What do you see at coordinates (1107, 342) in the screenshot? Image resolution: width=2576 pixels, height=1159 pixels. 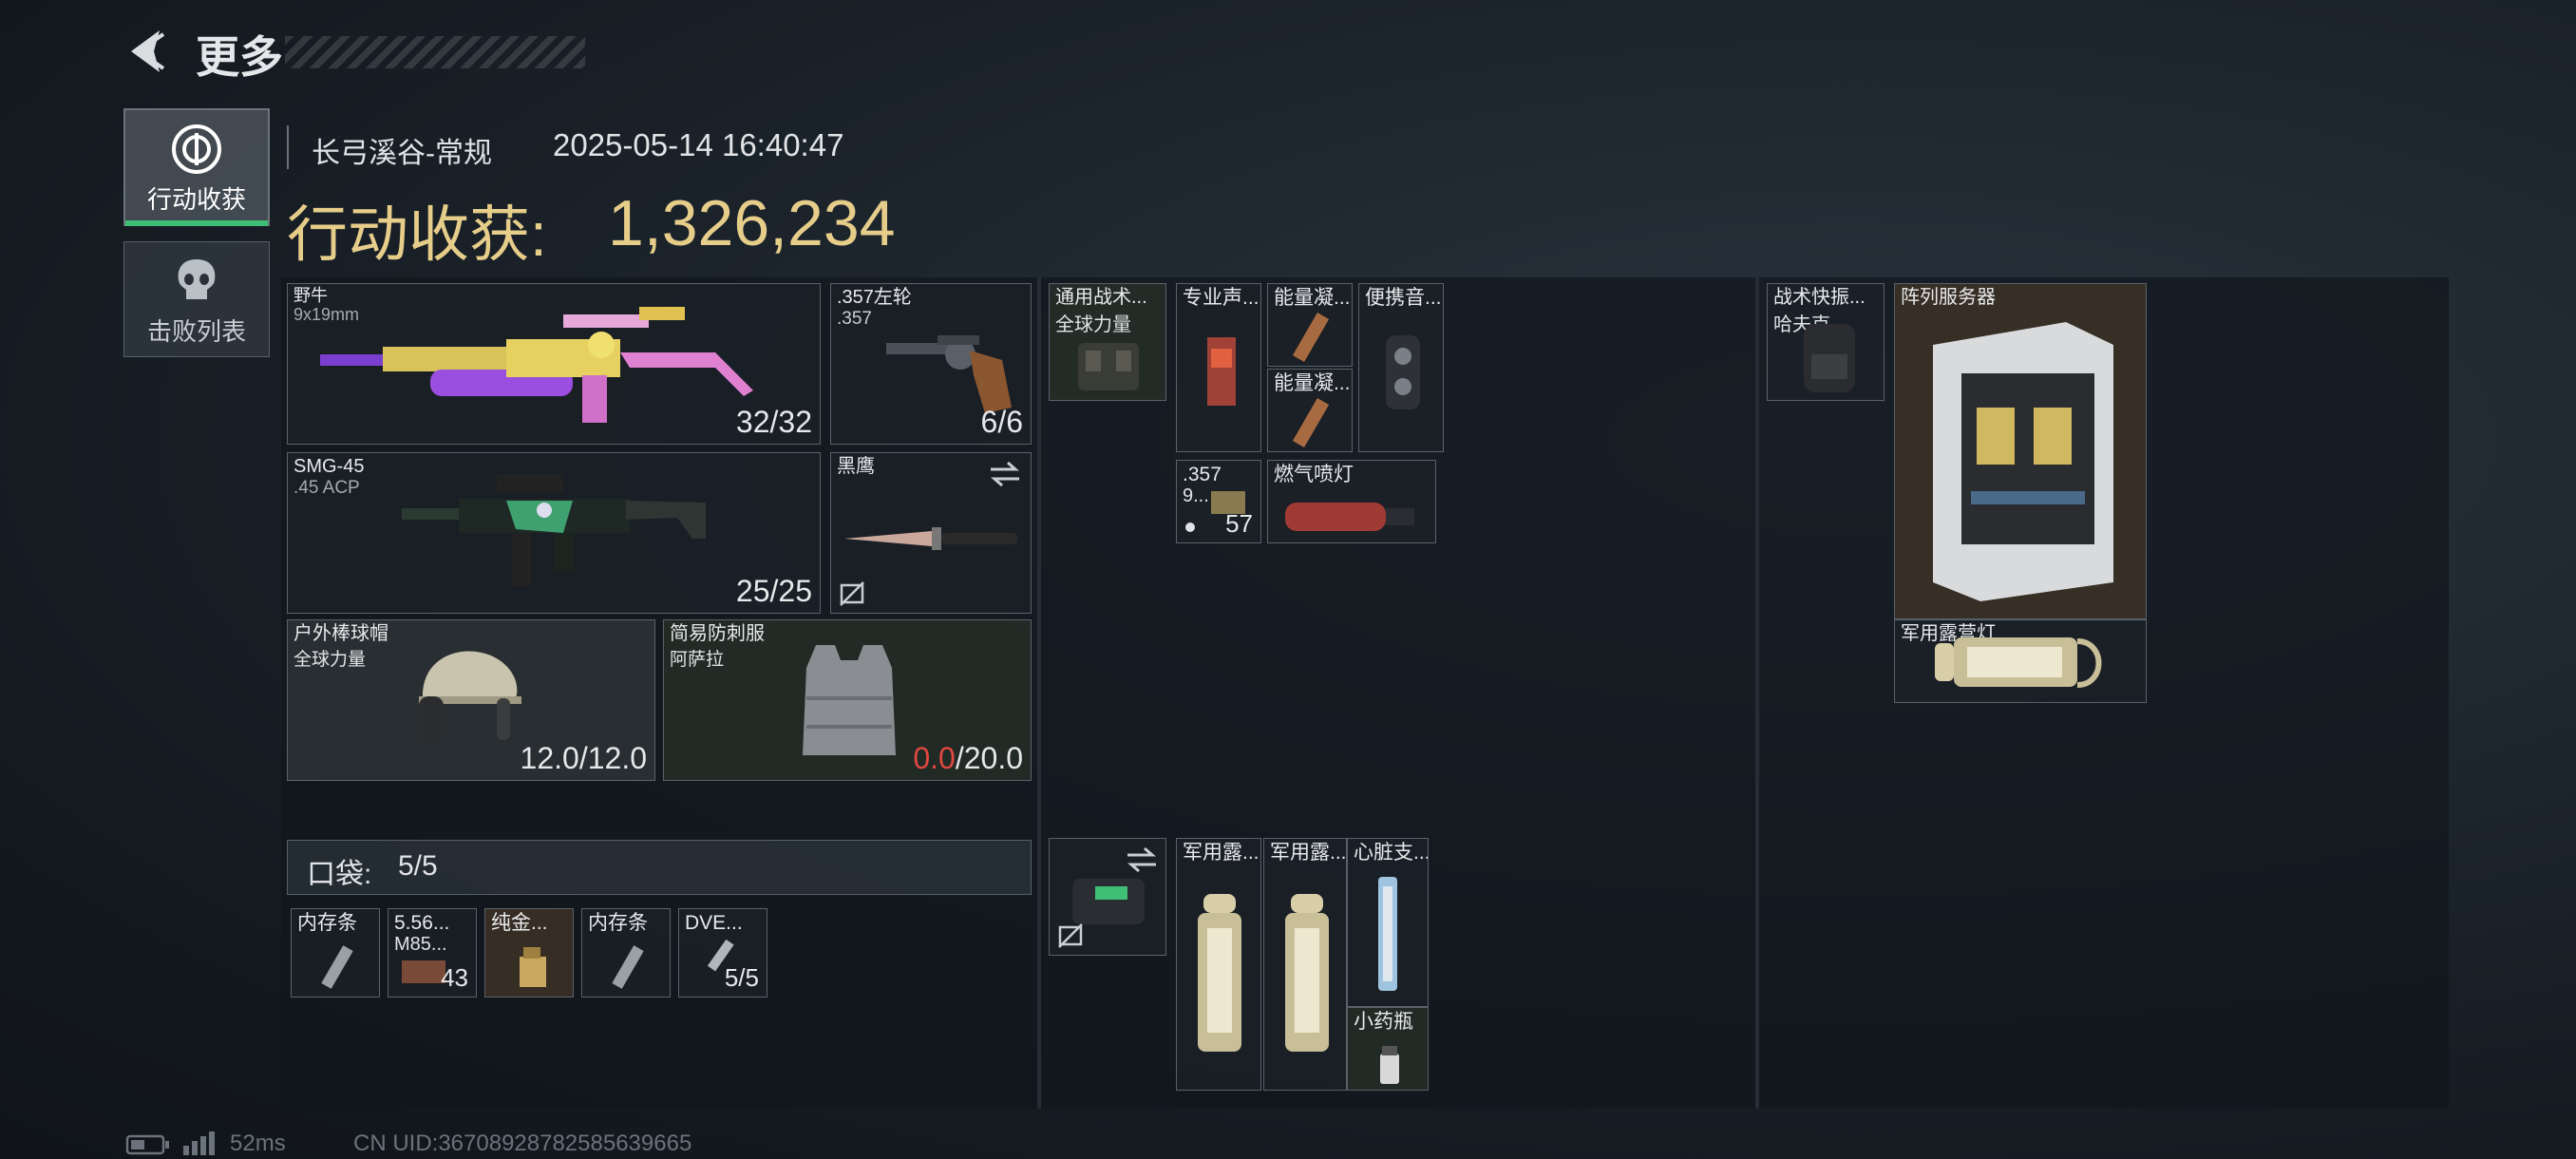 I see `chest-rig-slot: 通用战术... 全球力量` at bounding box center [1107, 342].